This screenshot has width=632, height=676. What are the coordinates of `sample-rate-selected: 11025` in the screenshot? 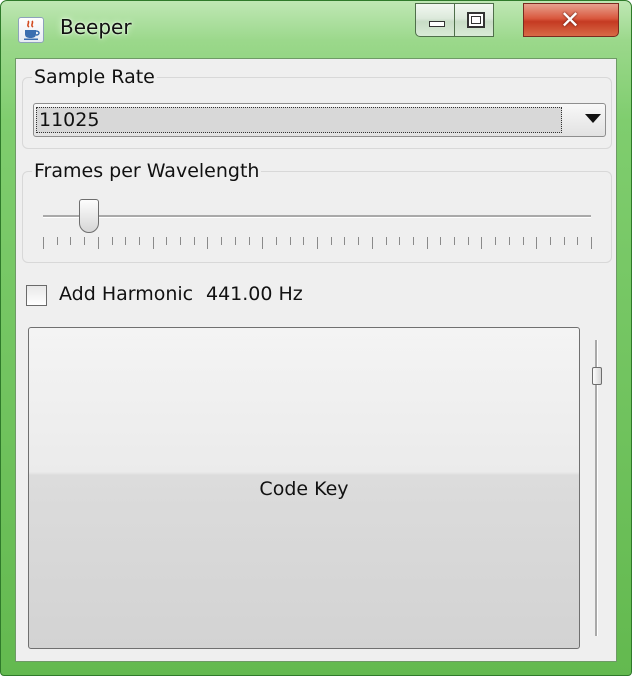 It's located at (299, 120).